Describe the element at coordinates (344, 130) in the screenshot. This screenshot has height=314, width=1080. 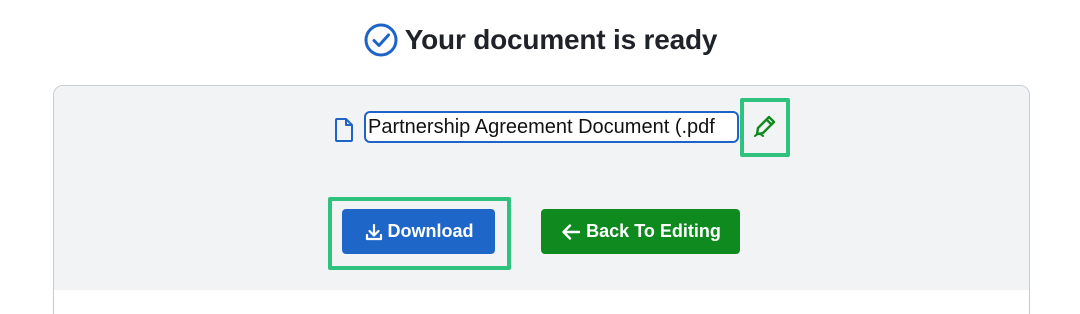
I see `file-icon` at that location.